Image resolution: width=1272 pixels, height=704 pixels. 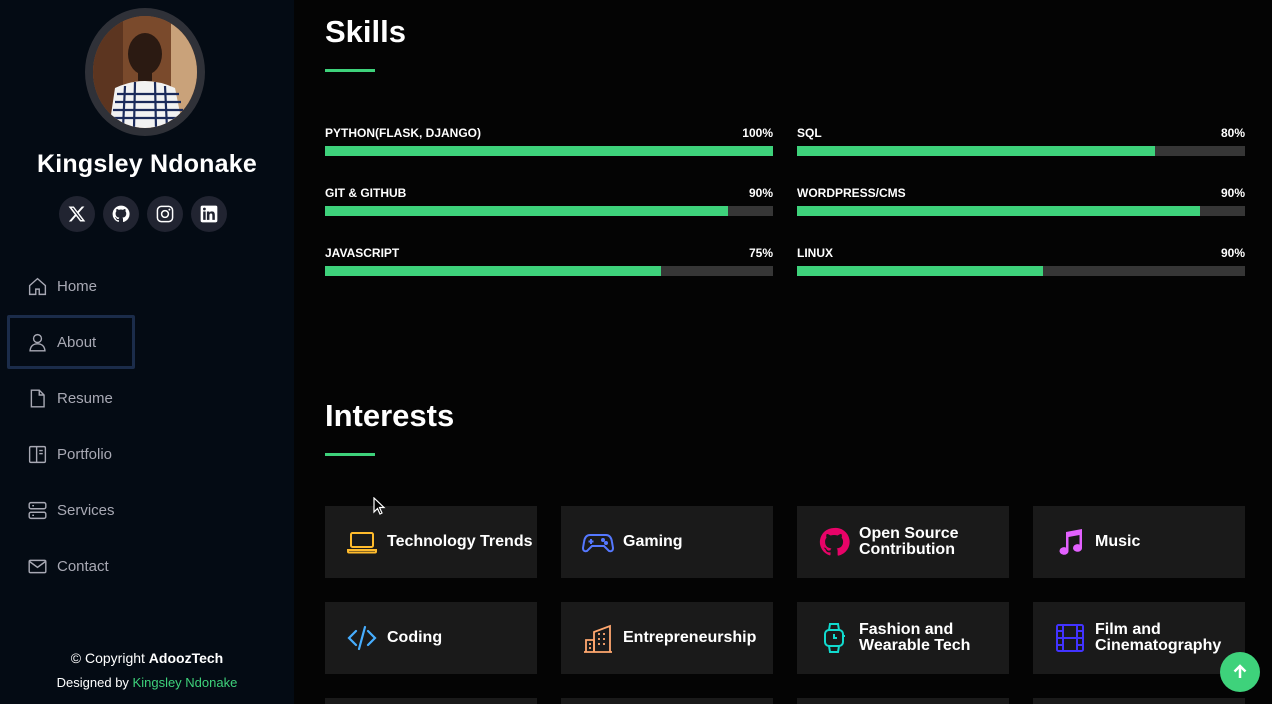 What do you see at coordinates (37, 510) in the screenshot?
I see `server-icon` at bounding box center [37, 510].